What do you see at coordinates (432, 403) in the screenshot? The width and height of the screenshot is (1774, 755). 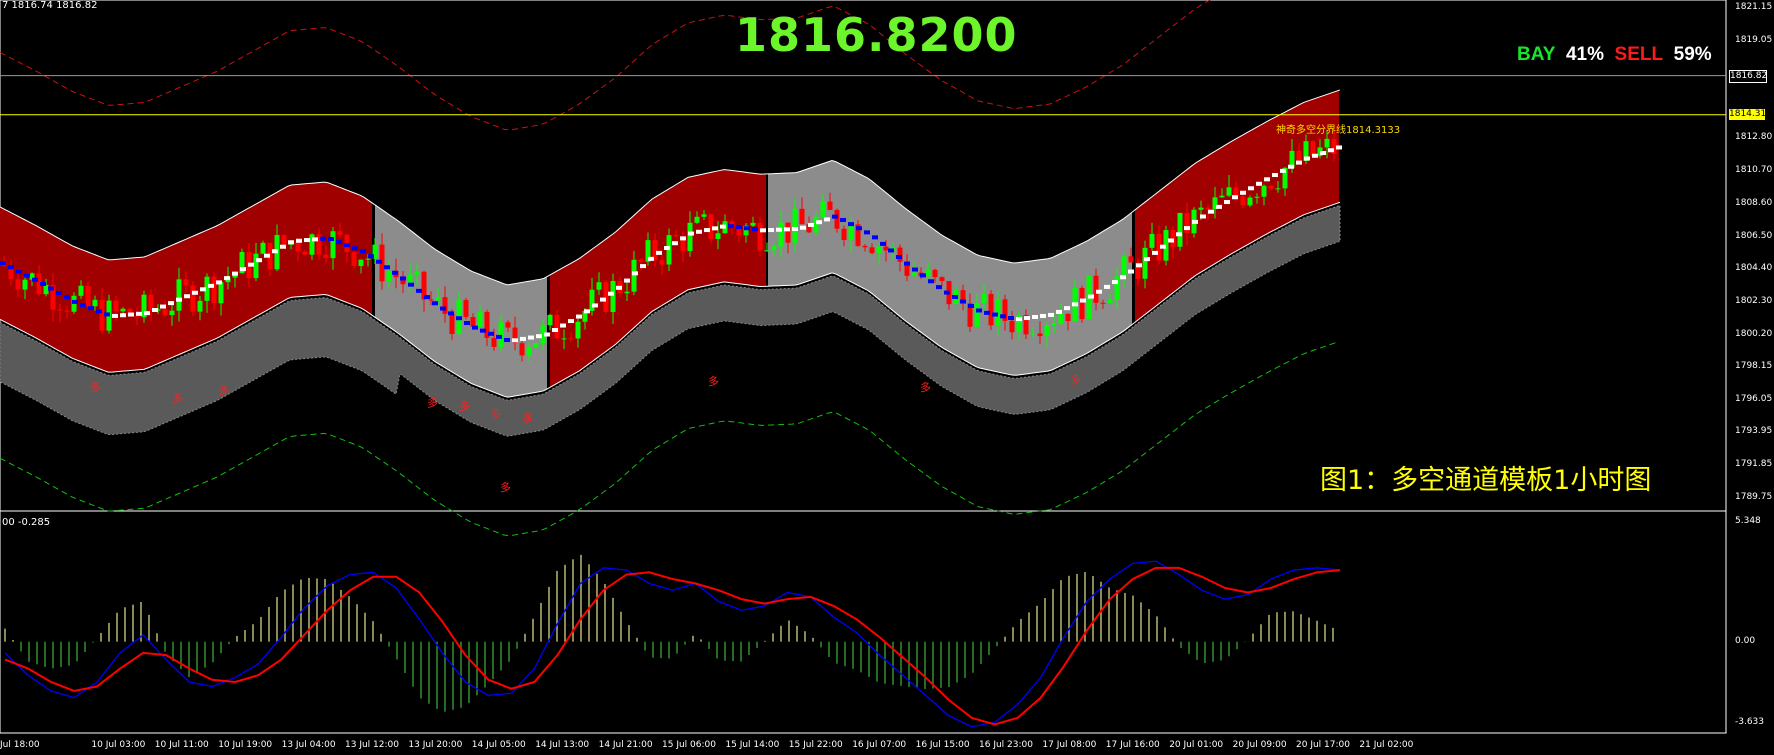 I see `long-signal-marker-3: 多` at bounding box center [432, 403].